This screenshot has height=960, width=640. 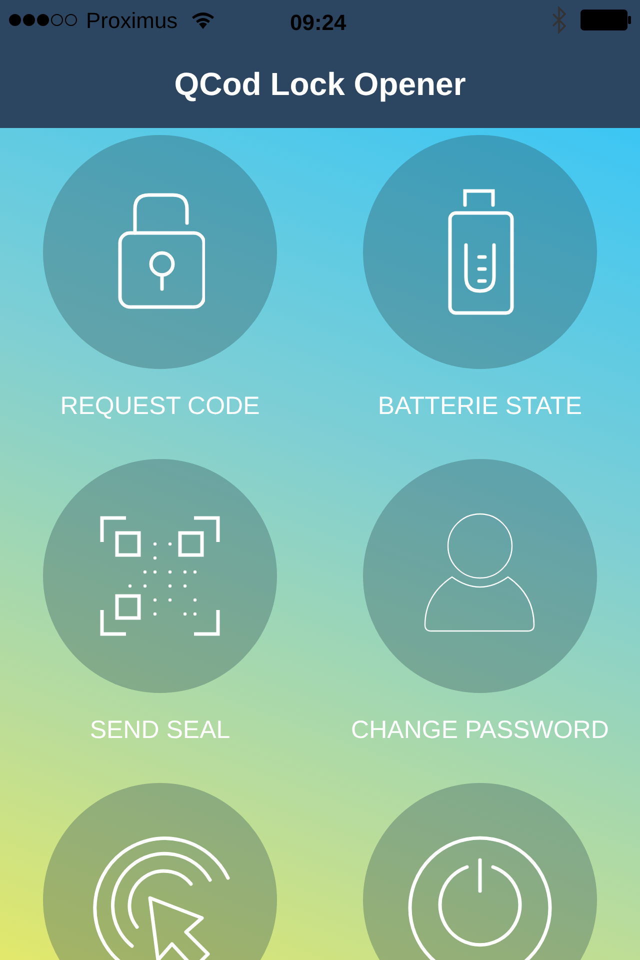 What do you see at coordinates (160, 730) in the screenshot?
I see `menu-label: SEND SEAL` at bounding box center [160, 730].